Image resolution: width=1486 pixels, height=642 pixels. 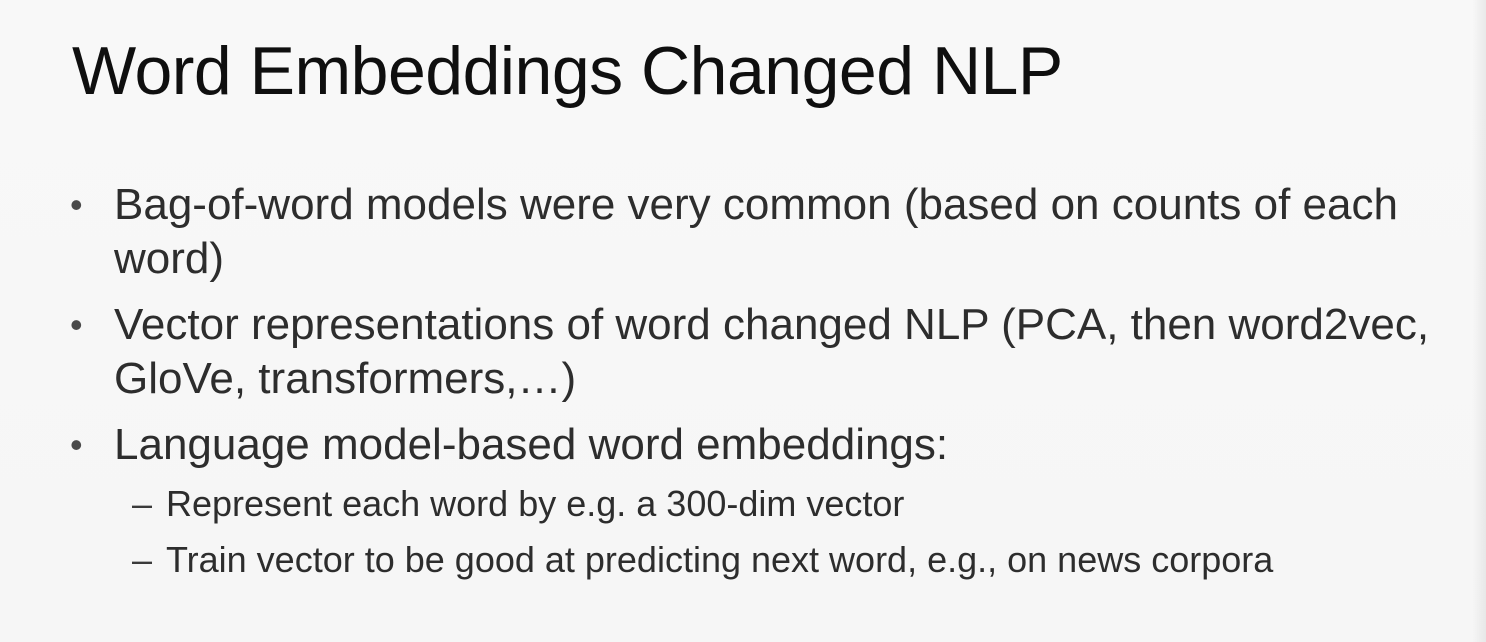 I want to click on slide-edge-shadow, so click(x=1479, y=321).